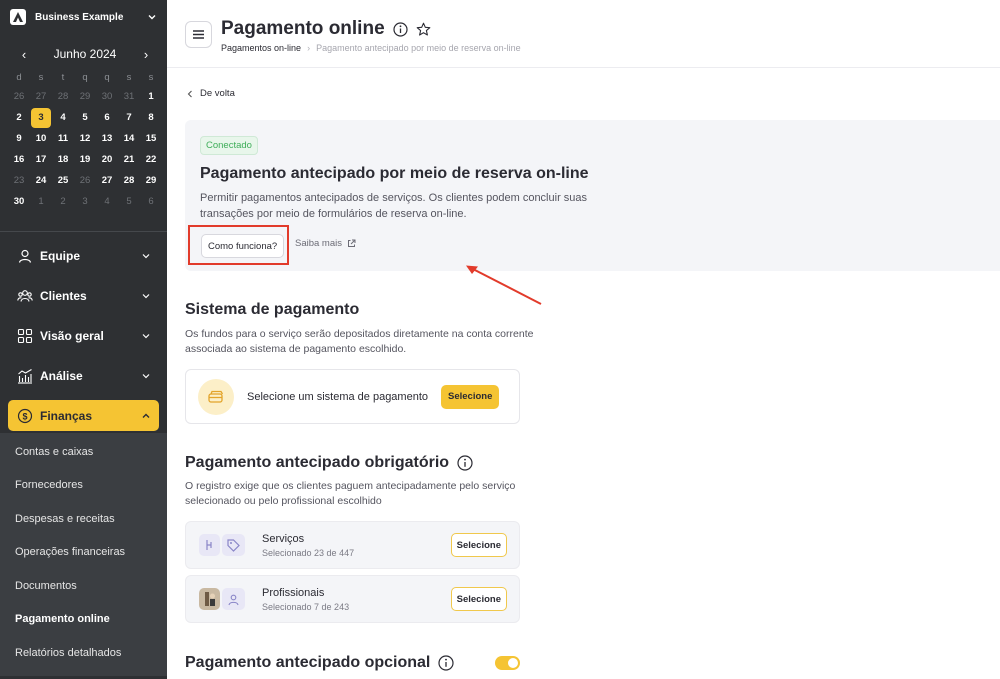  What do you see at coordinates (83, 586) in the screenshot?
I see `submenu-item-documentos: Documentos` at bounding box center [83, 586].